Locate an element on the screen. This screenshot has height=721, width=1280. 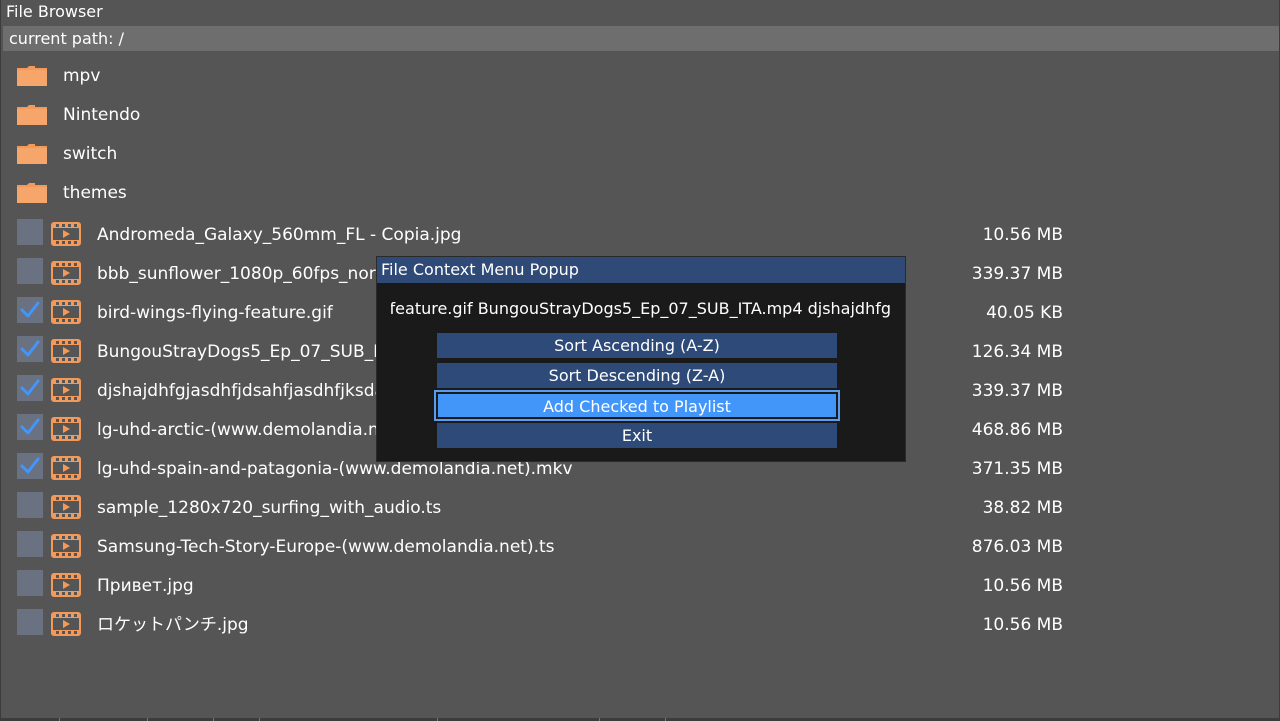
file-name: sample_1280x720_surfing_with_audio.ts is located at coordinates (269, 508).